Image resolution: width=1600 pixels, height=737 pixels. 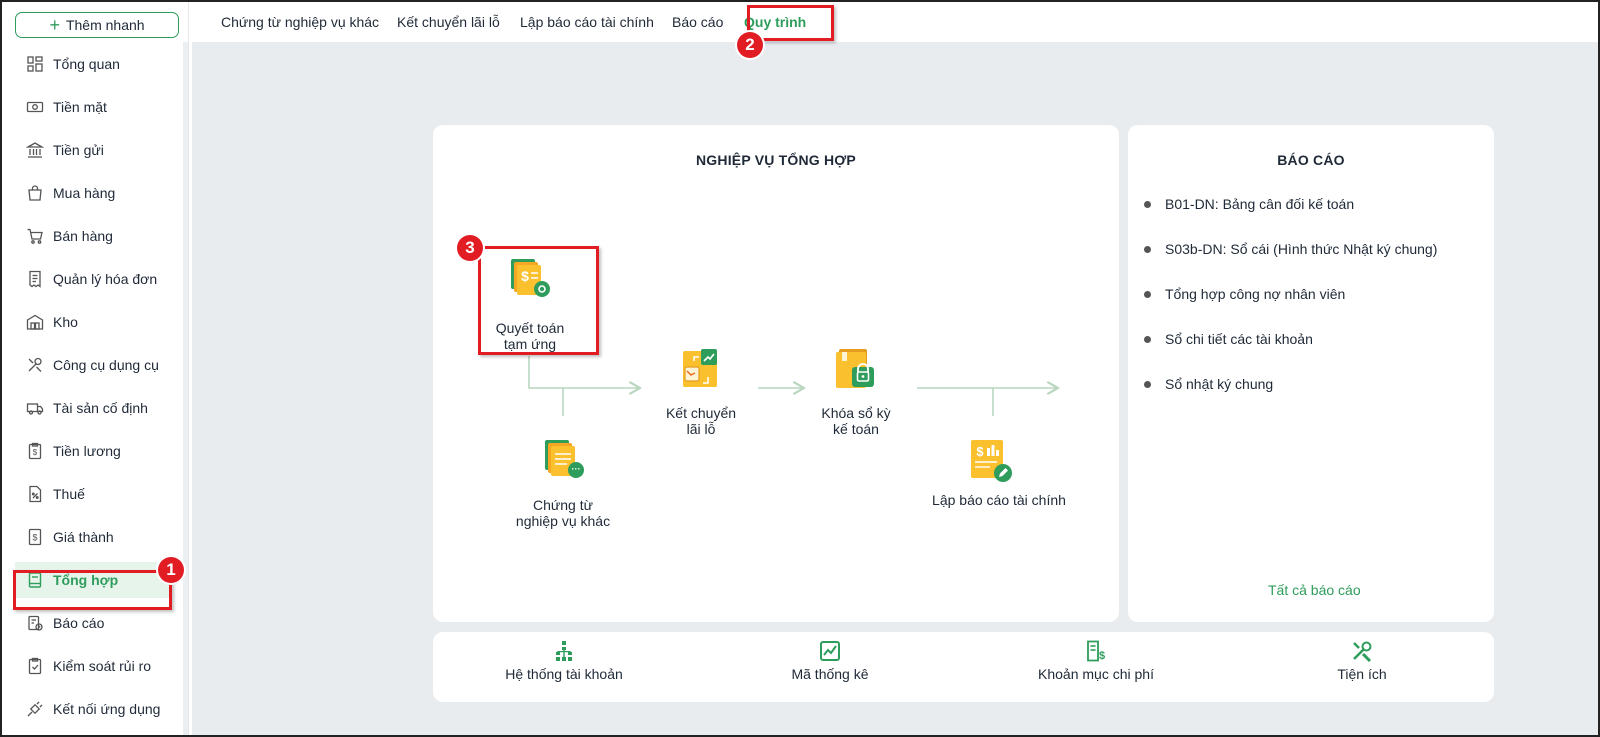 What do you see at coordinates (92, 322) in the screenshot?
I see `sidebar-item-warehouse: Kho` at bounding box center [92, 322].